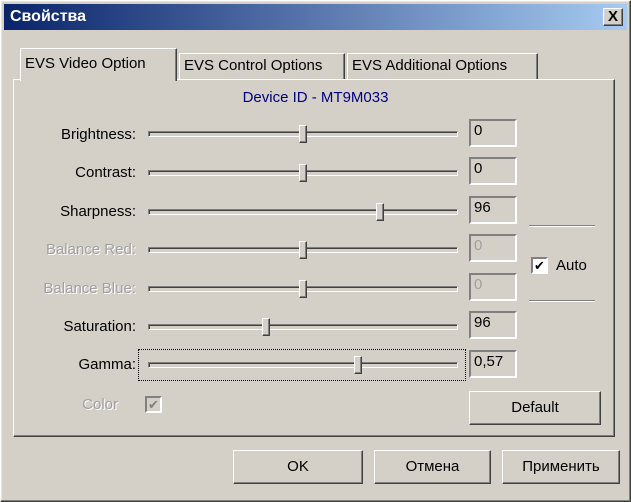  I want to click on balance-blue-label: Balance Blue:, so click(89, 288).